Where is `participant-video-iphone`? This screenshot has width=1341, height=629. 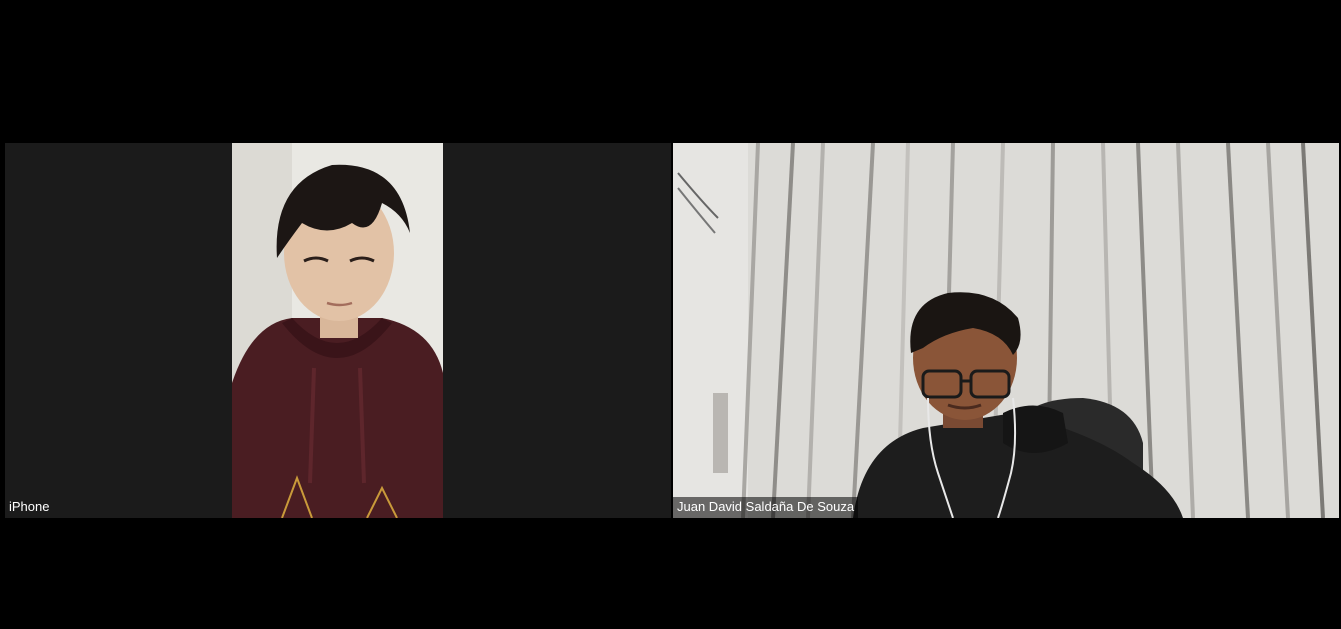 participant-video-iphone is located at coordinates (337, 330).